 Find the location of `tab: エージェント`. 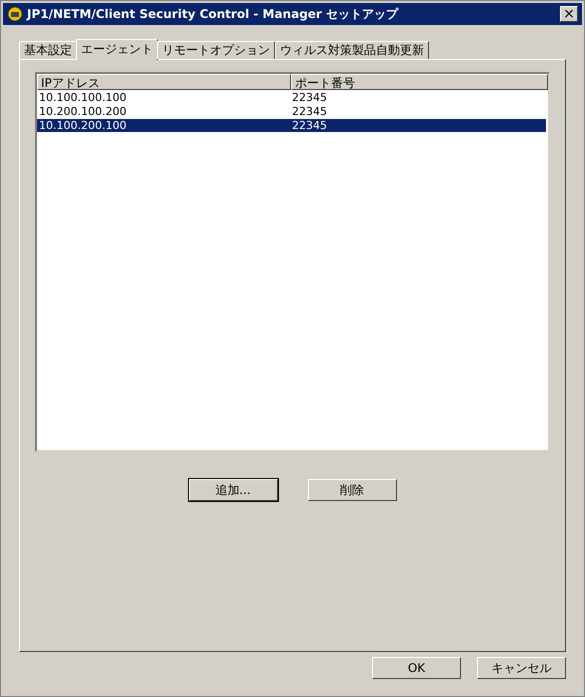

tab: エージェント is located at coordinates (117, 49).